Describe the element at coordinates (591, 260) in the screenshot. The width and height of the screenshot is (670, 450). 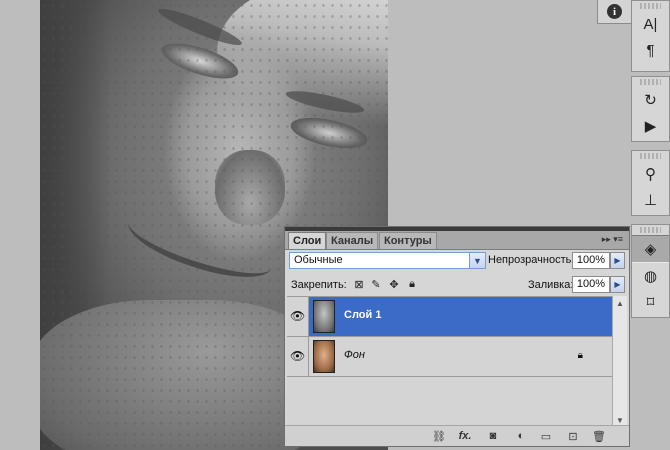
I see `opacity-input: 100%` at that location.